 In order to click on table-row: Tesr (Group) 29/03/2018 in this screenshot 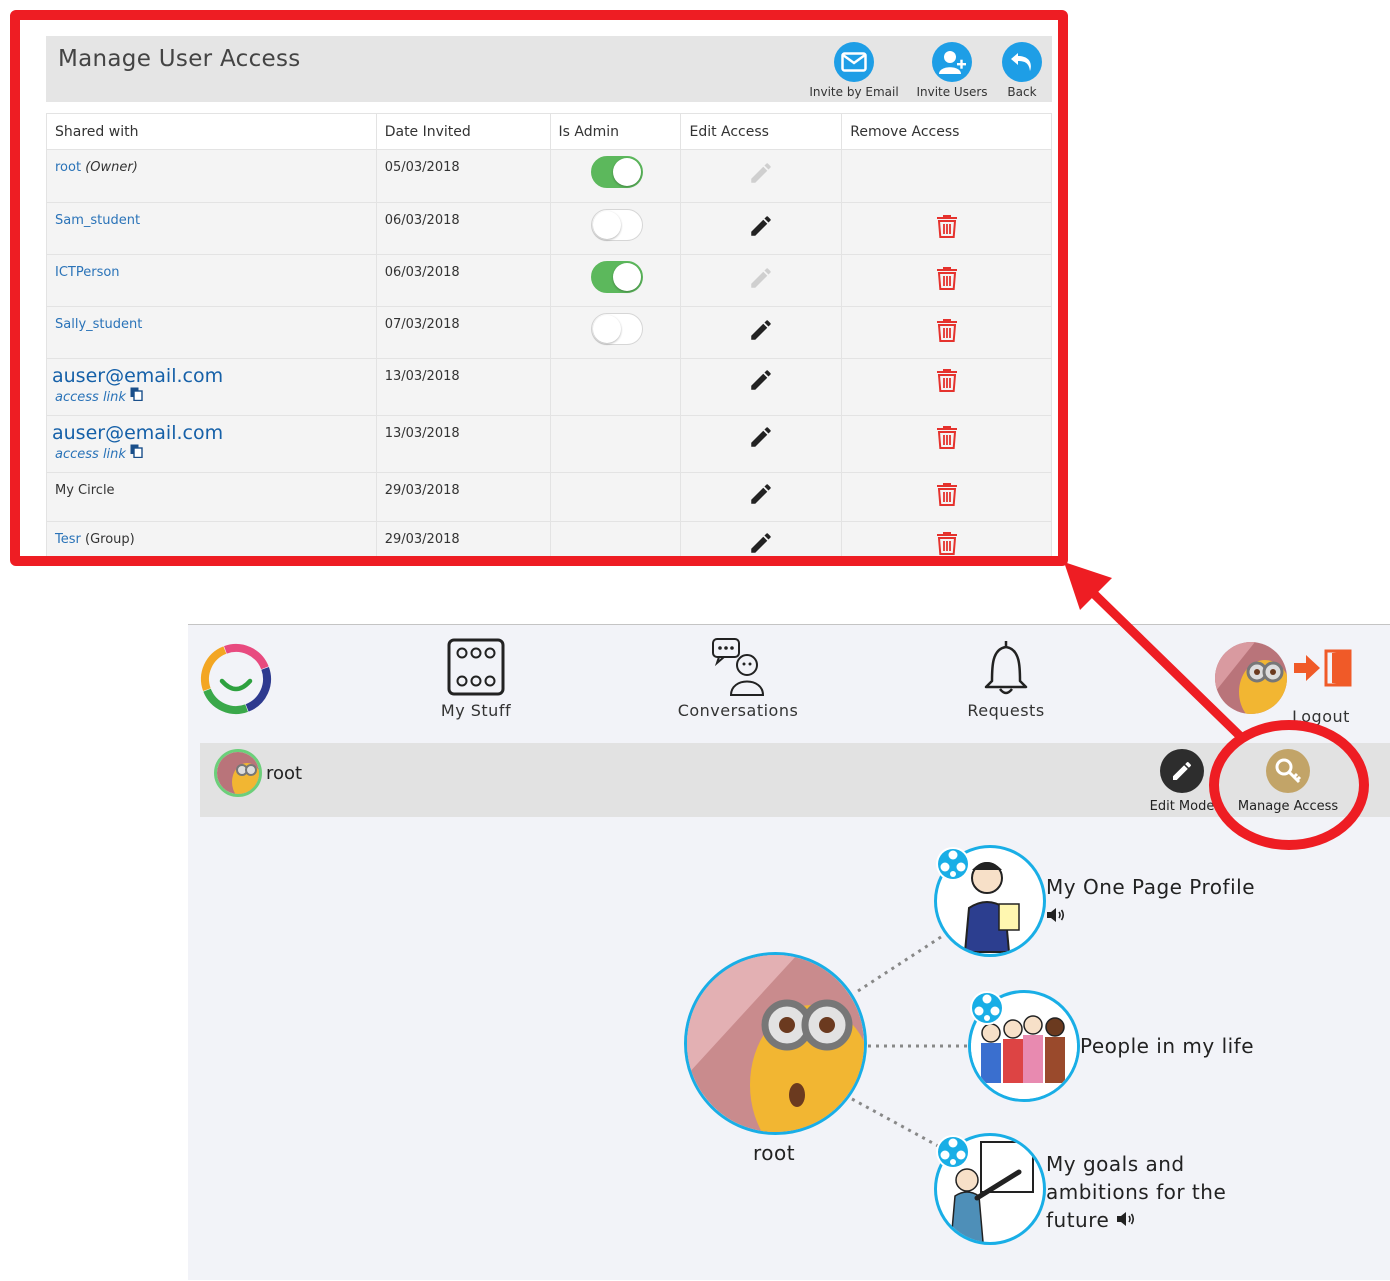, I will do `click(549, 538)`.